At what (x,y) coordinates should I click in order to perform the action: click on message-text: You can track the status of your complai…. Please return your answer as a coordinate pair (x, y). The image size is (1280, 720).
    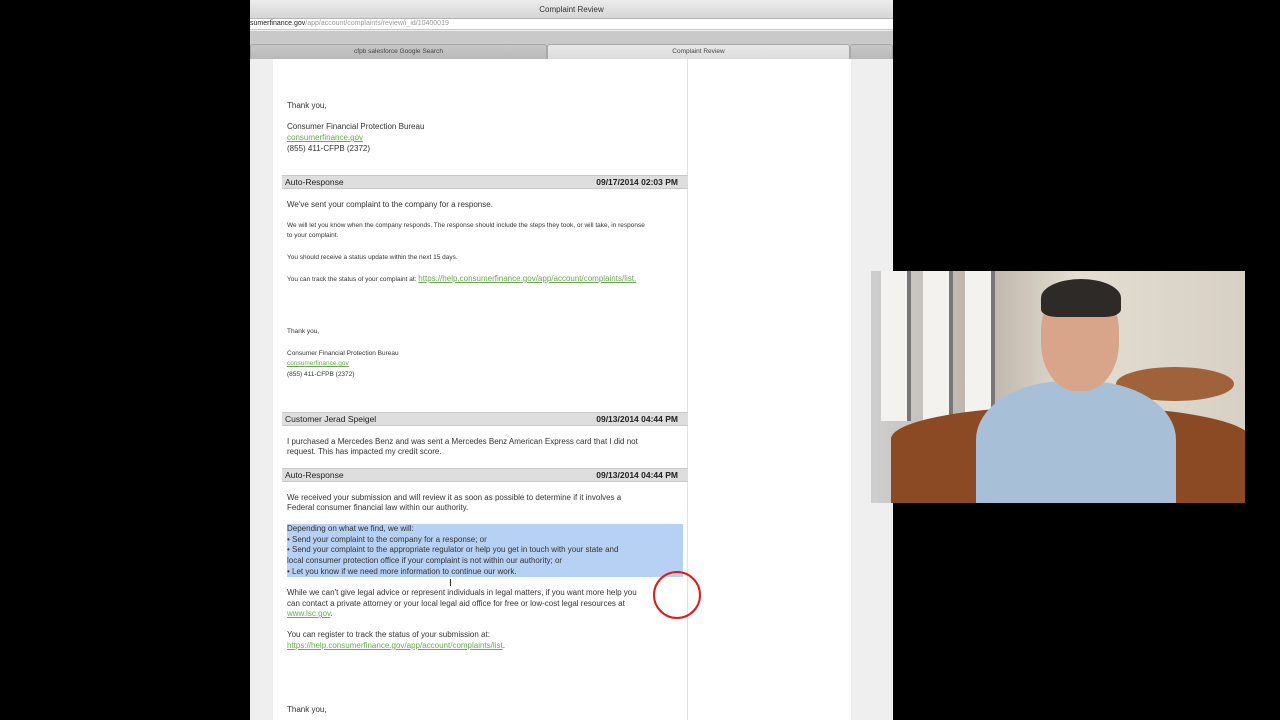
    Looking at the image, I should click on (462, 278).